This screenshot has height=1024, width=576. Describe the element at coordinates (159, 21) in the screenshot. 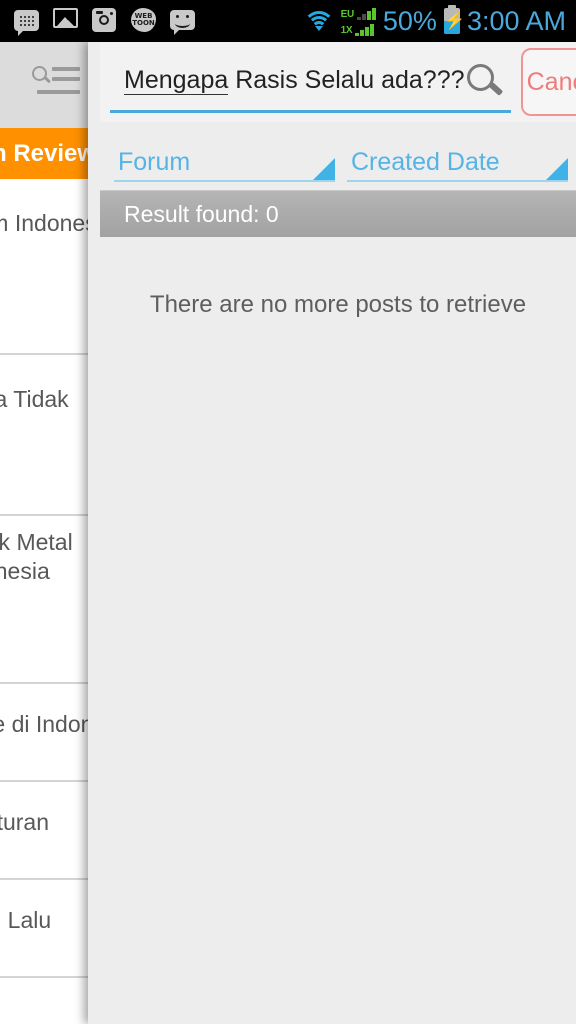

I see `status-notification-icons: WEB TOON` at that location.